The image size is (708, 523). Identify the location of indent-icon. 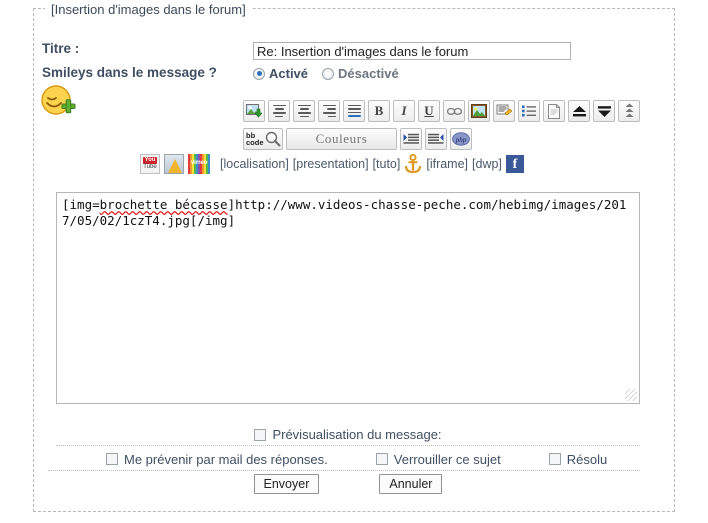
(411, 139).